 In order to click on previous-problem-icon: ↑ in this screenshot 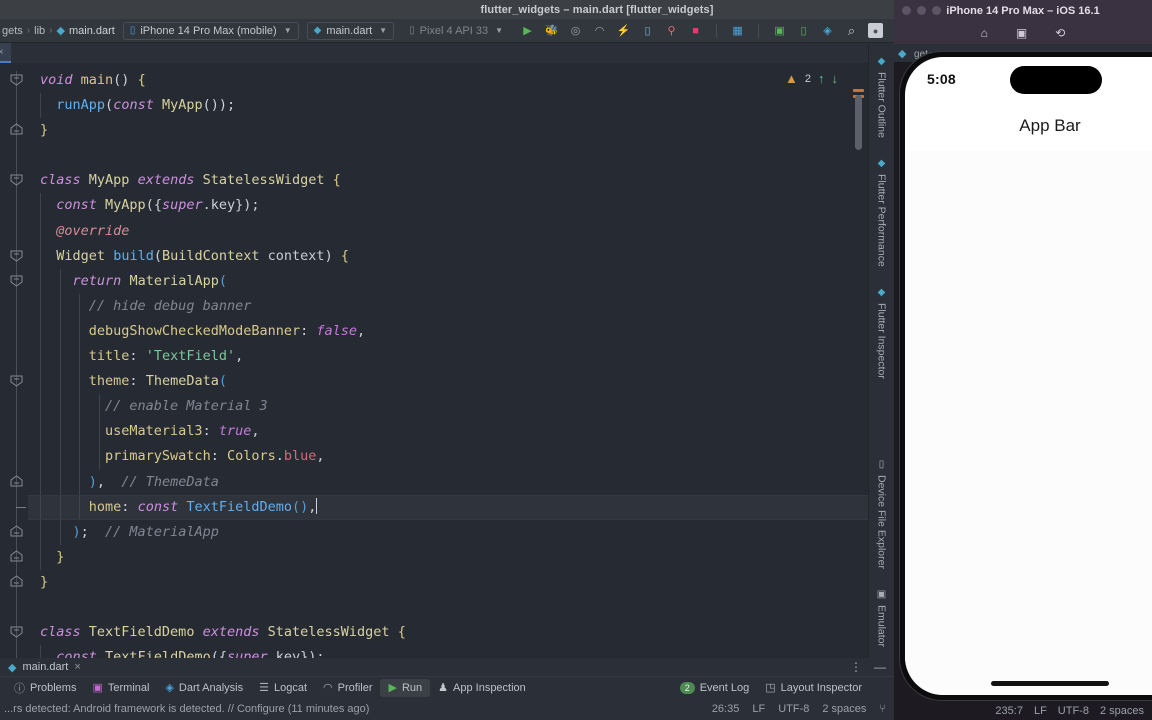, I will do `click(821, 78)`.